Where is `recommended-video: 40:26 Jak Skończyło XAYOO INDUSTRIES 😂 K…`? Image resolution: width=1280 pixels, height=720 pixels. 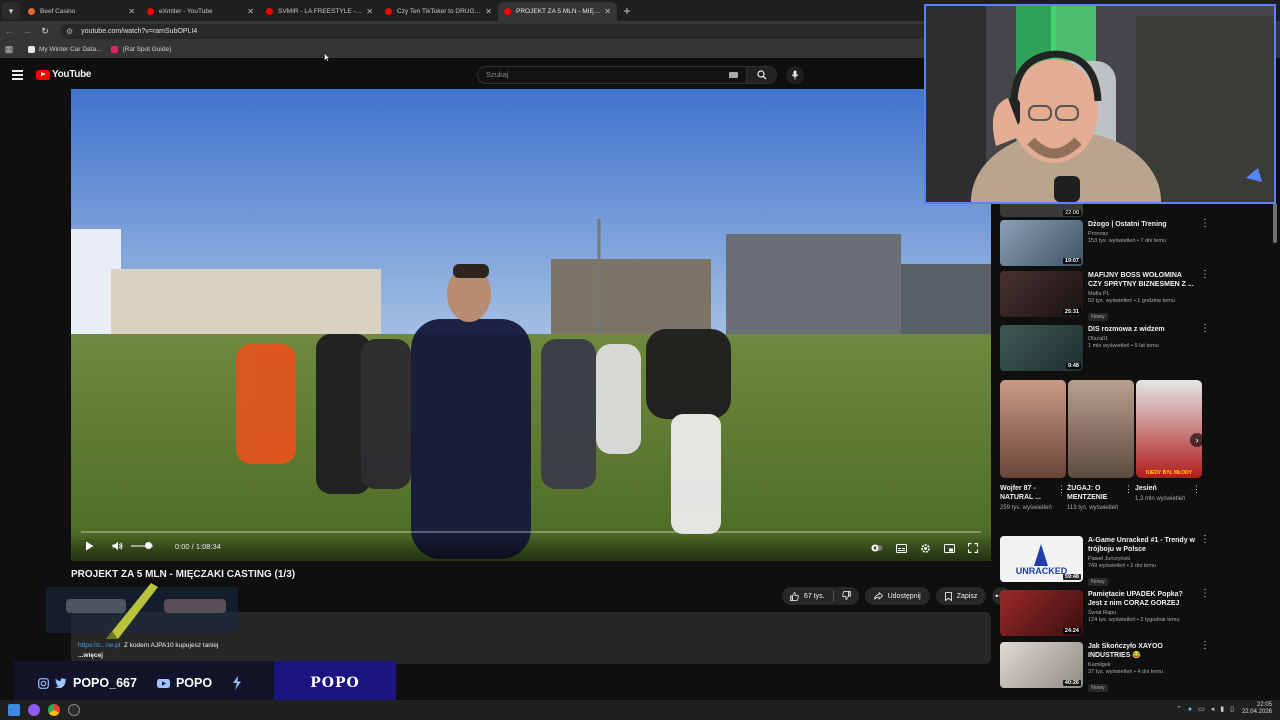 recommended-video: 40:26 Jak Skończyło XAYOO INDUSTRIES 😂 K… is located at coordinates (1105, 666).